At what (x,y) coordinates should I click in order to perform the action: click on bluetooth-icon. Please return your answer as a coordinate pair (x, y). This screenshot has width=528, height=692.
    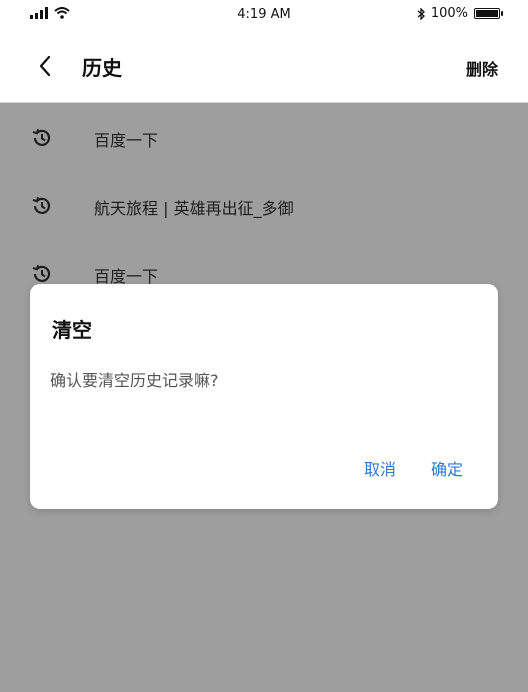
    Looking at the image, I should click on (421, 13).